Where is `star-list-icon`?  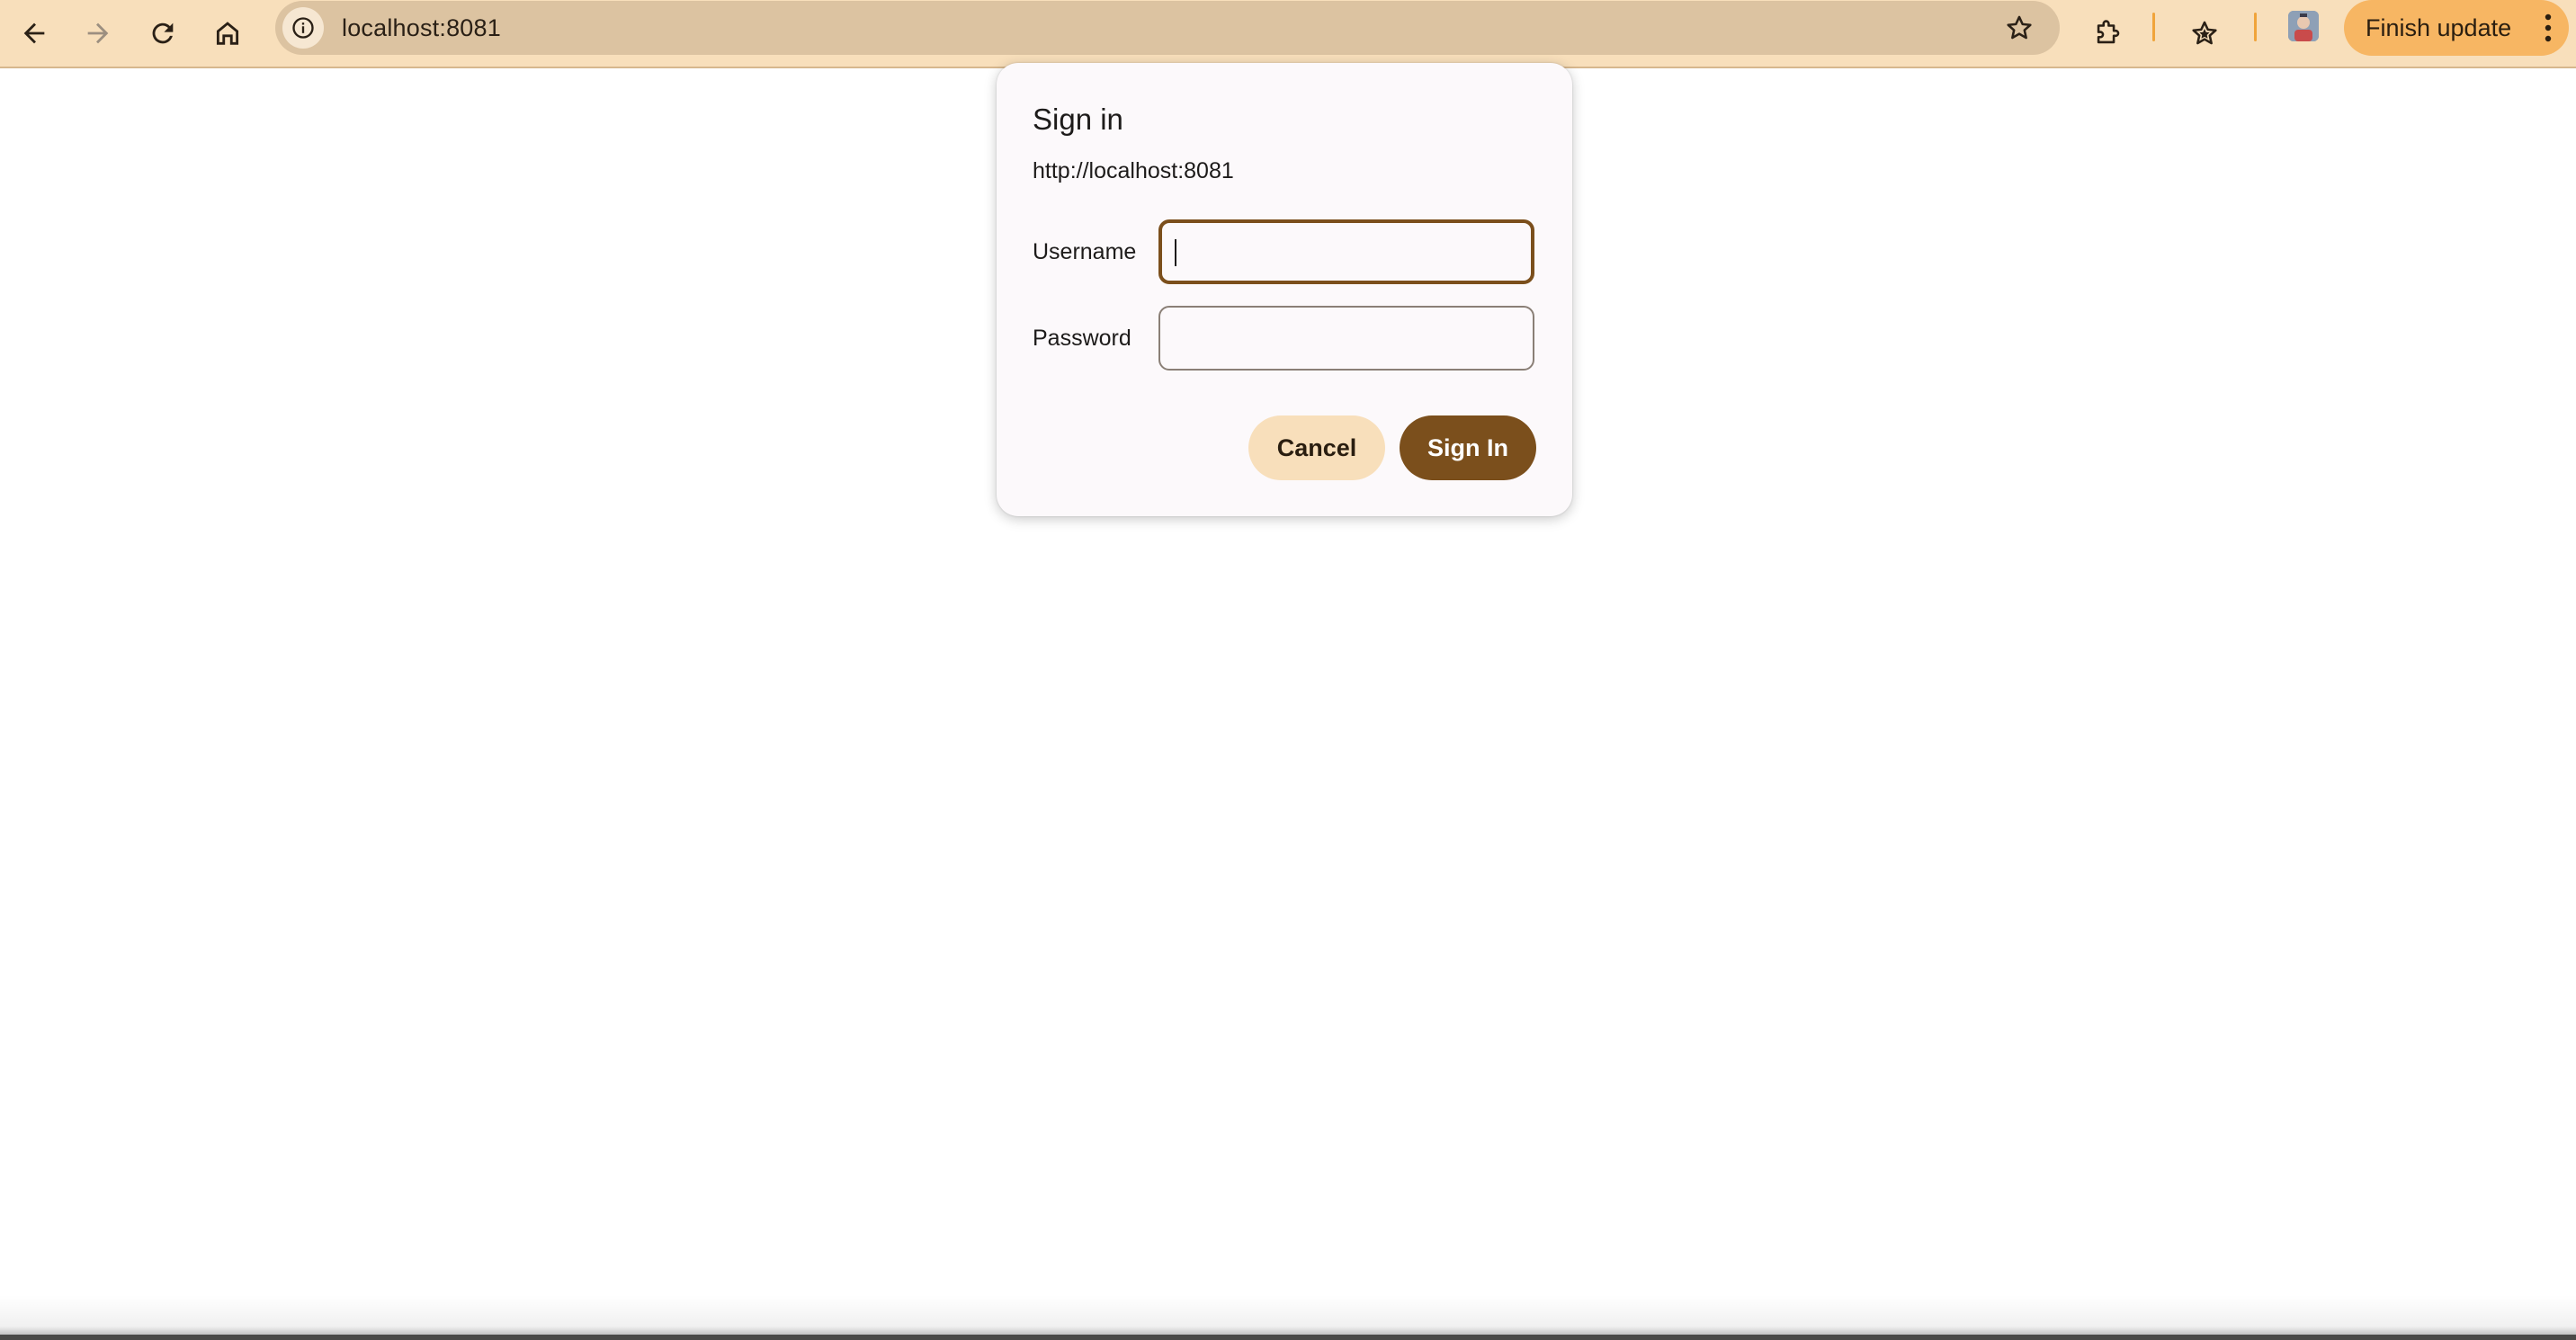
star-list-icon is located at coordinates (2204, 33).